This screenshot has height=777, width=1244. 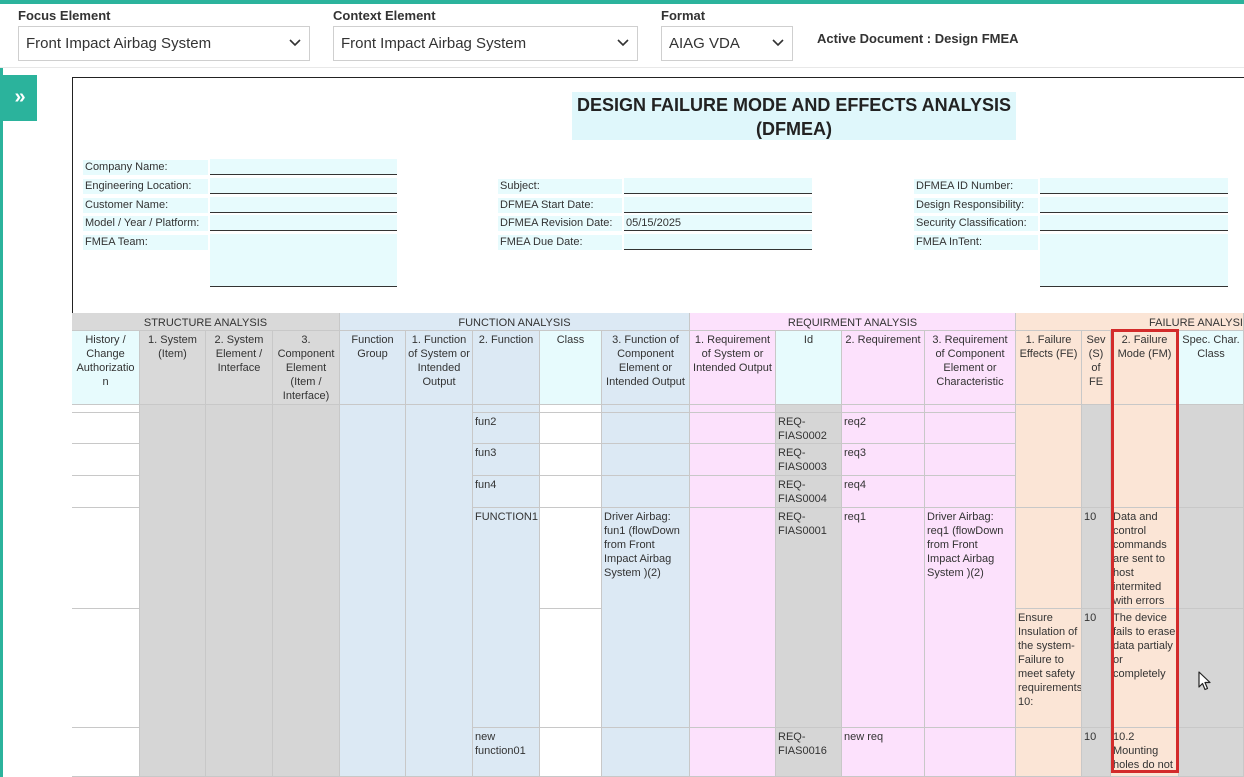 What do you see at coordinates (1130, 322) in the screenshot?
I see `group-failure-analysis: FAILURE ANALYSI` at bounding box center [1130, 322].